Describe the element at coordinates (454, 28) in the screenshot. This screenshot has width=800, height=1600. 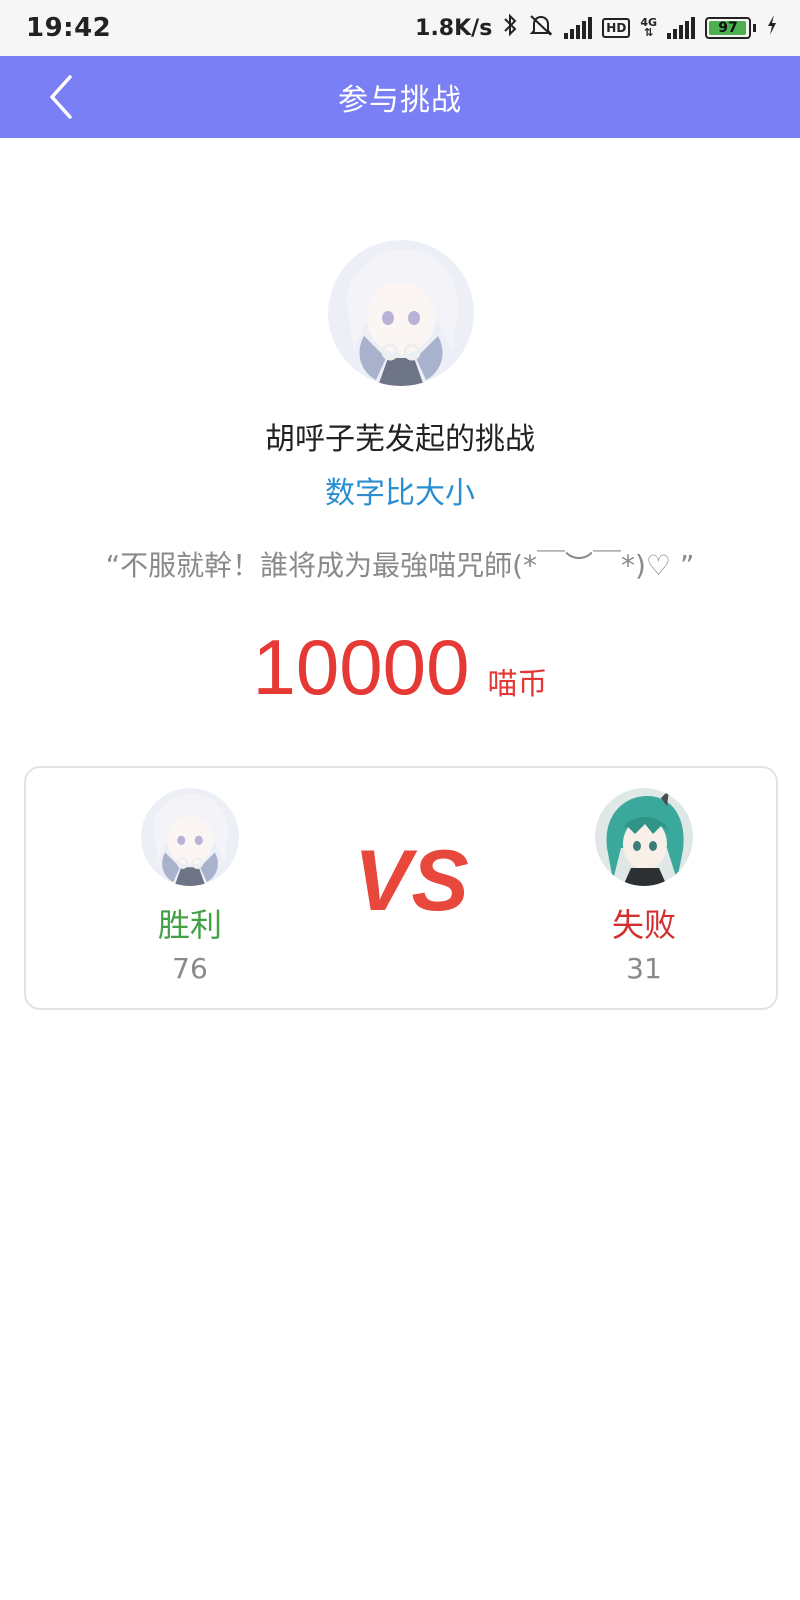
I see `network-speed: 1.8K/s` at that location.